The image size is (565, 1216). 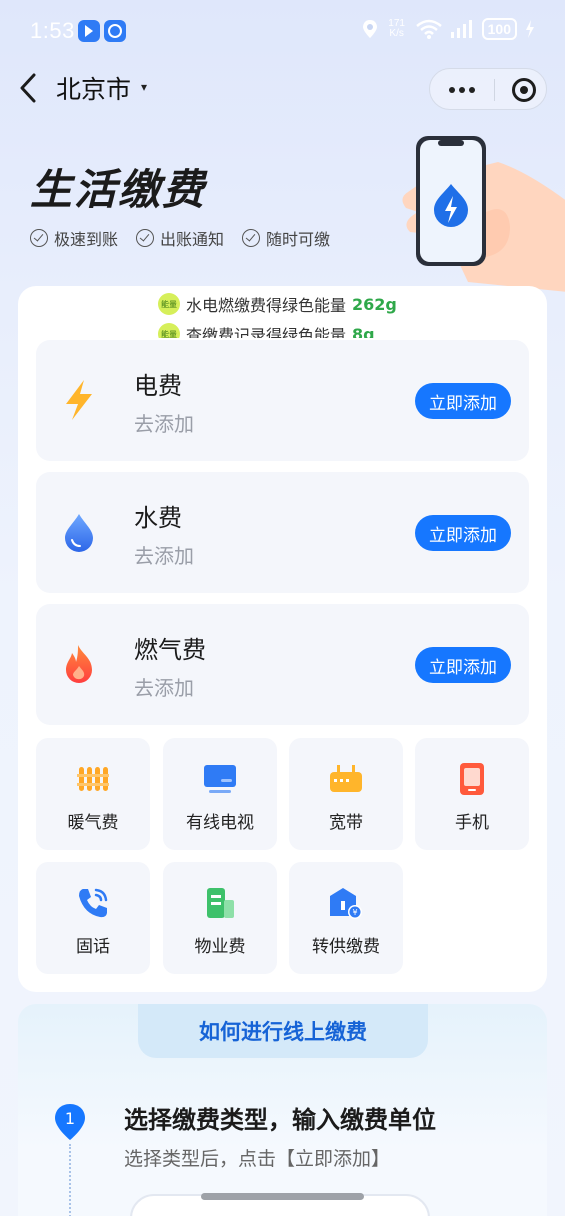 I want to click on step-number-pin-icon: 1, so click(x=70, y=1122).